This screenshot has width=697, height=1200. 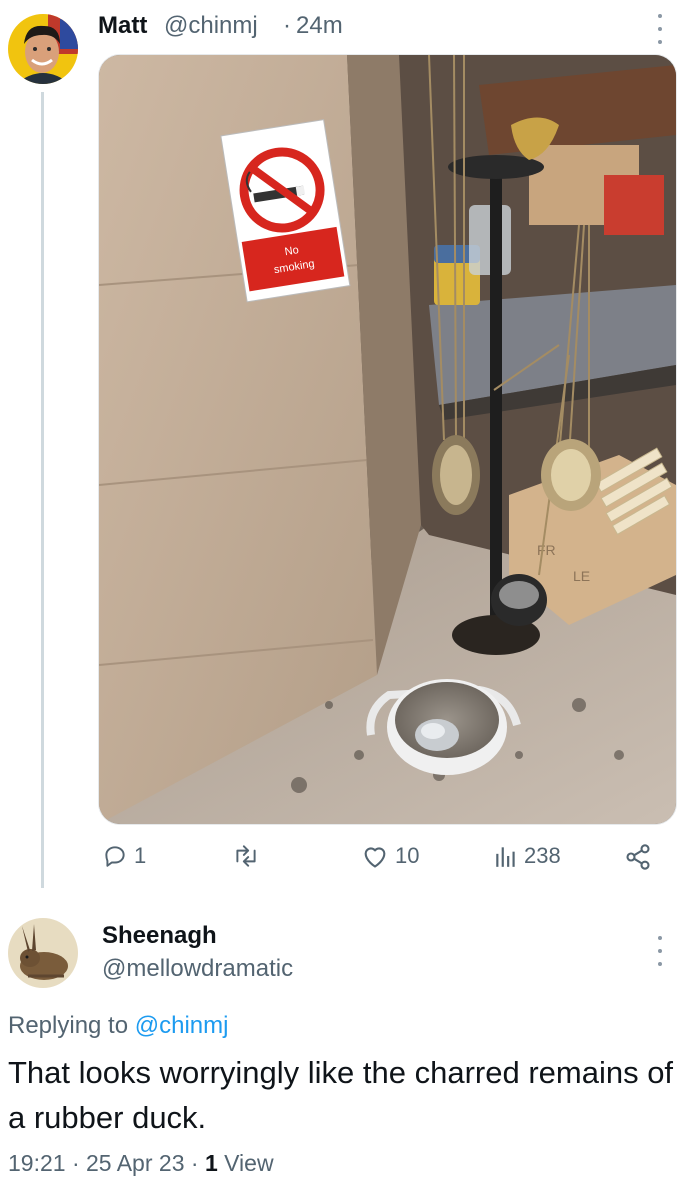 I want to click on share-button, so click(x=638, y=857).